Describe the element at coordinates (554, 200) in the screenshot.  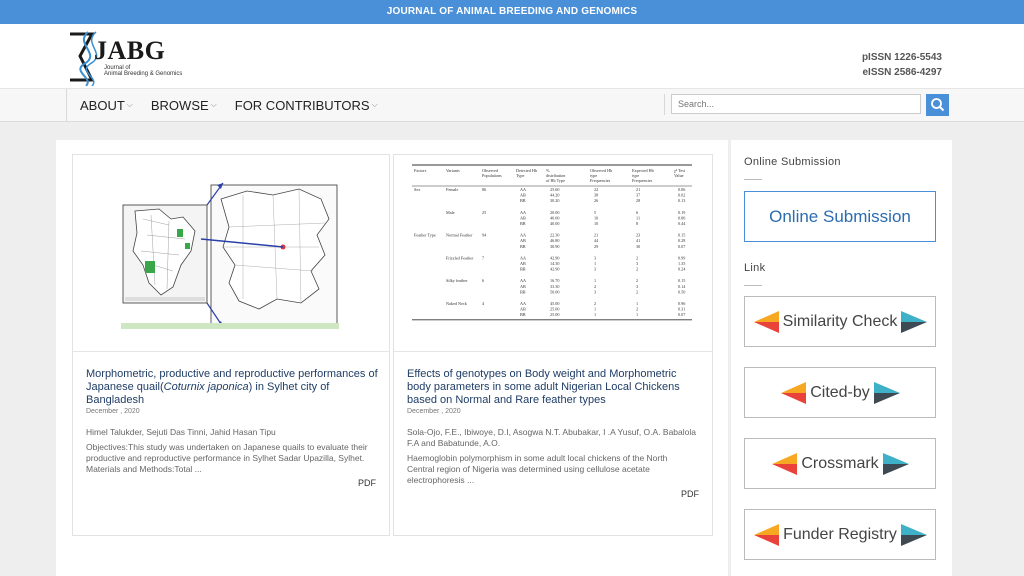
I see `table-cell: 30.20` at that location.